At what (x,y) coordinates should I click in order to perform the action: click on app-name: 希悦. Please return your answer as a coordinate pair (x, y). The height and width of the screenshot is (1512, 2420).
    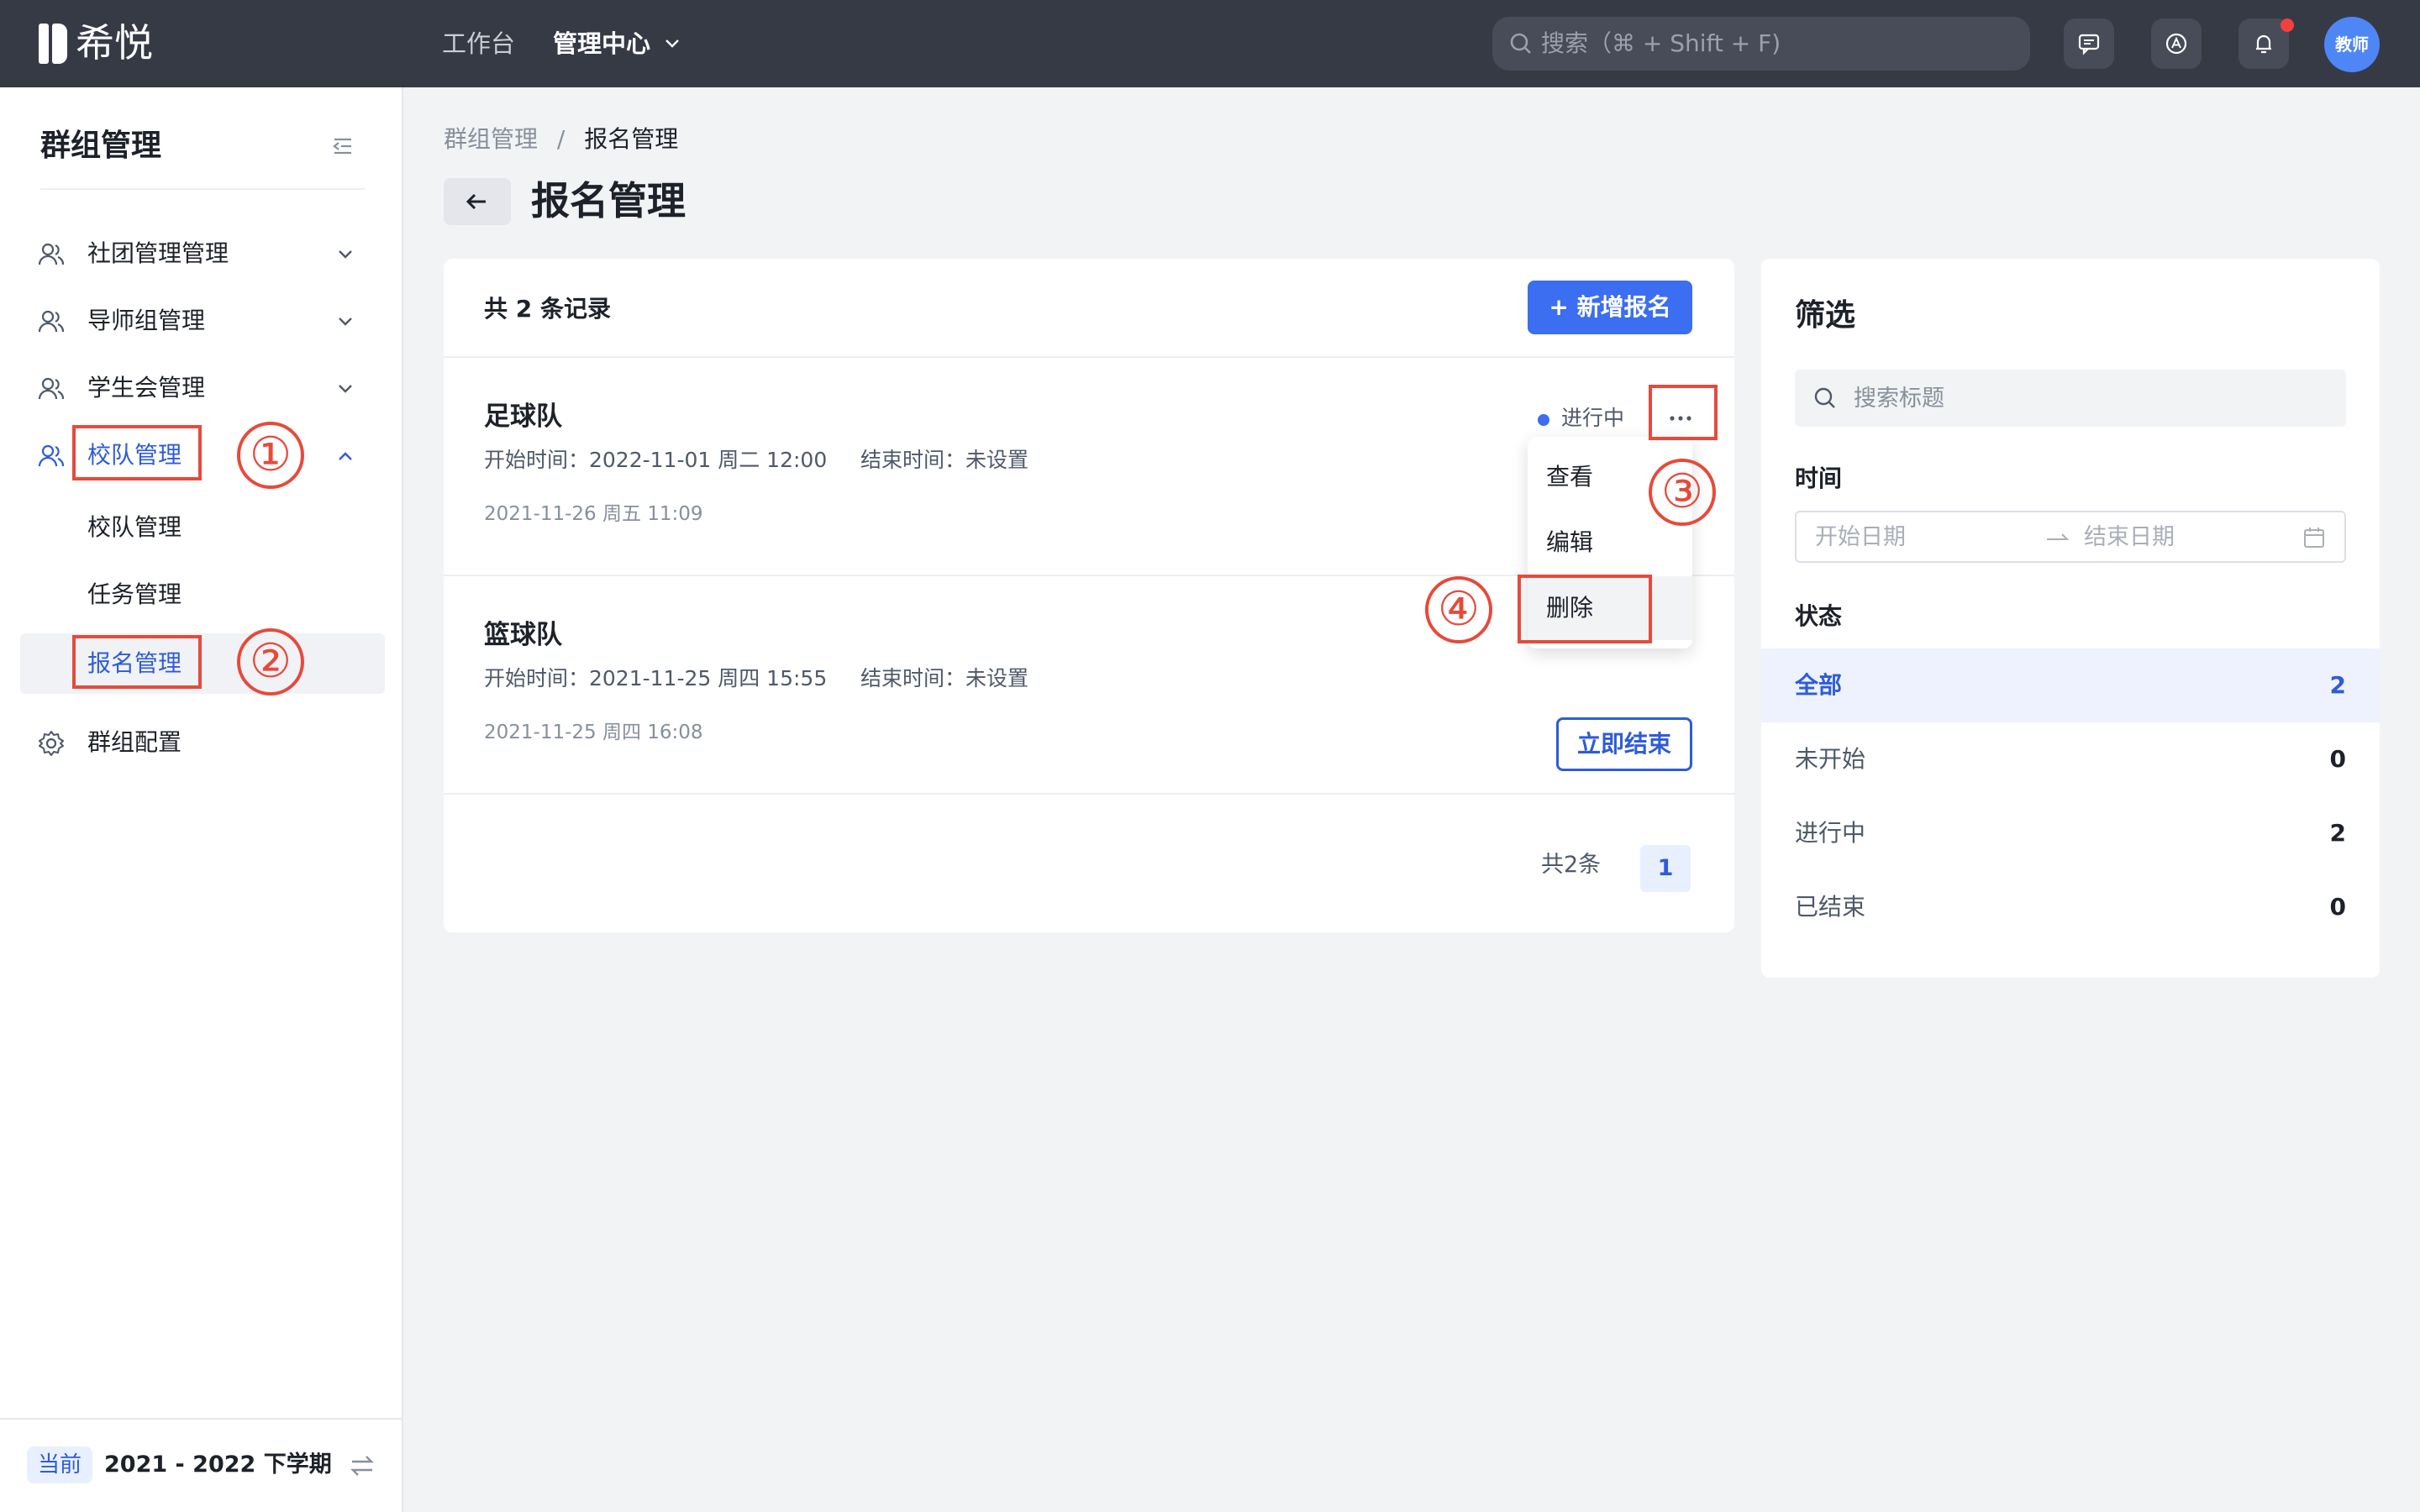
    Looking at the image, I should click on (114, 43).